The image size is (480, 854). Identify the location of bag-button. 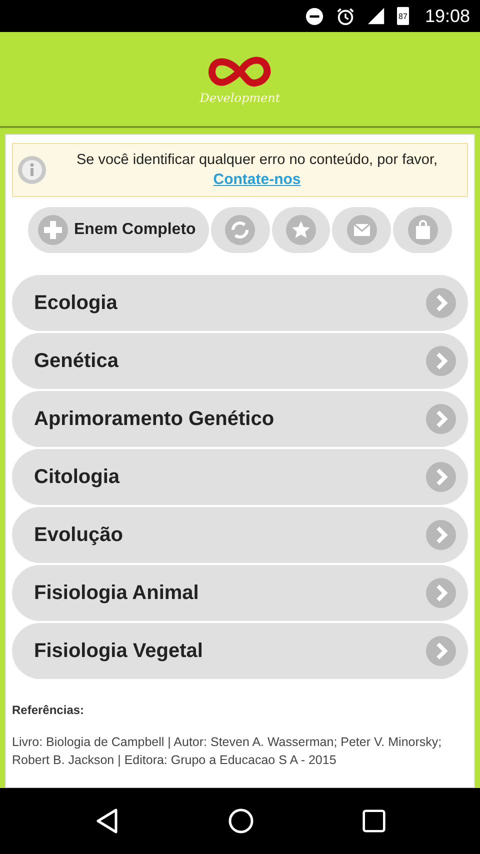
(422, 230).